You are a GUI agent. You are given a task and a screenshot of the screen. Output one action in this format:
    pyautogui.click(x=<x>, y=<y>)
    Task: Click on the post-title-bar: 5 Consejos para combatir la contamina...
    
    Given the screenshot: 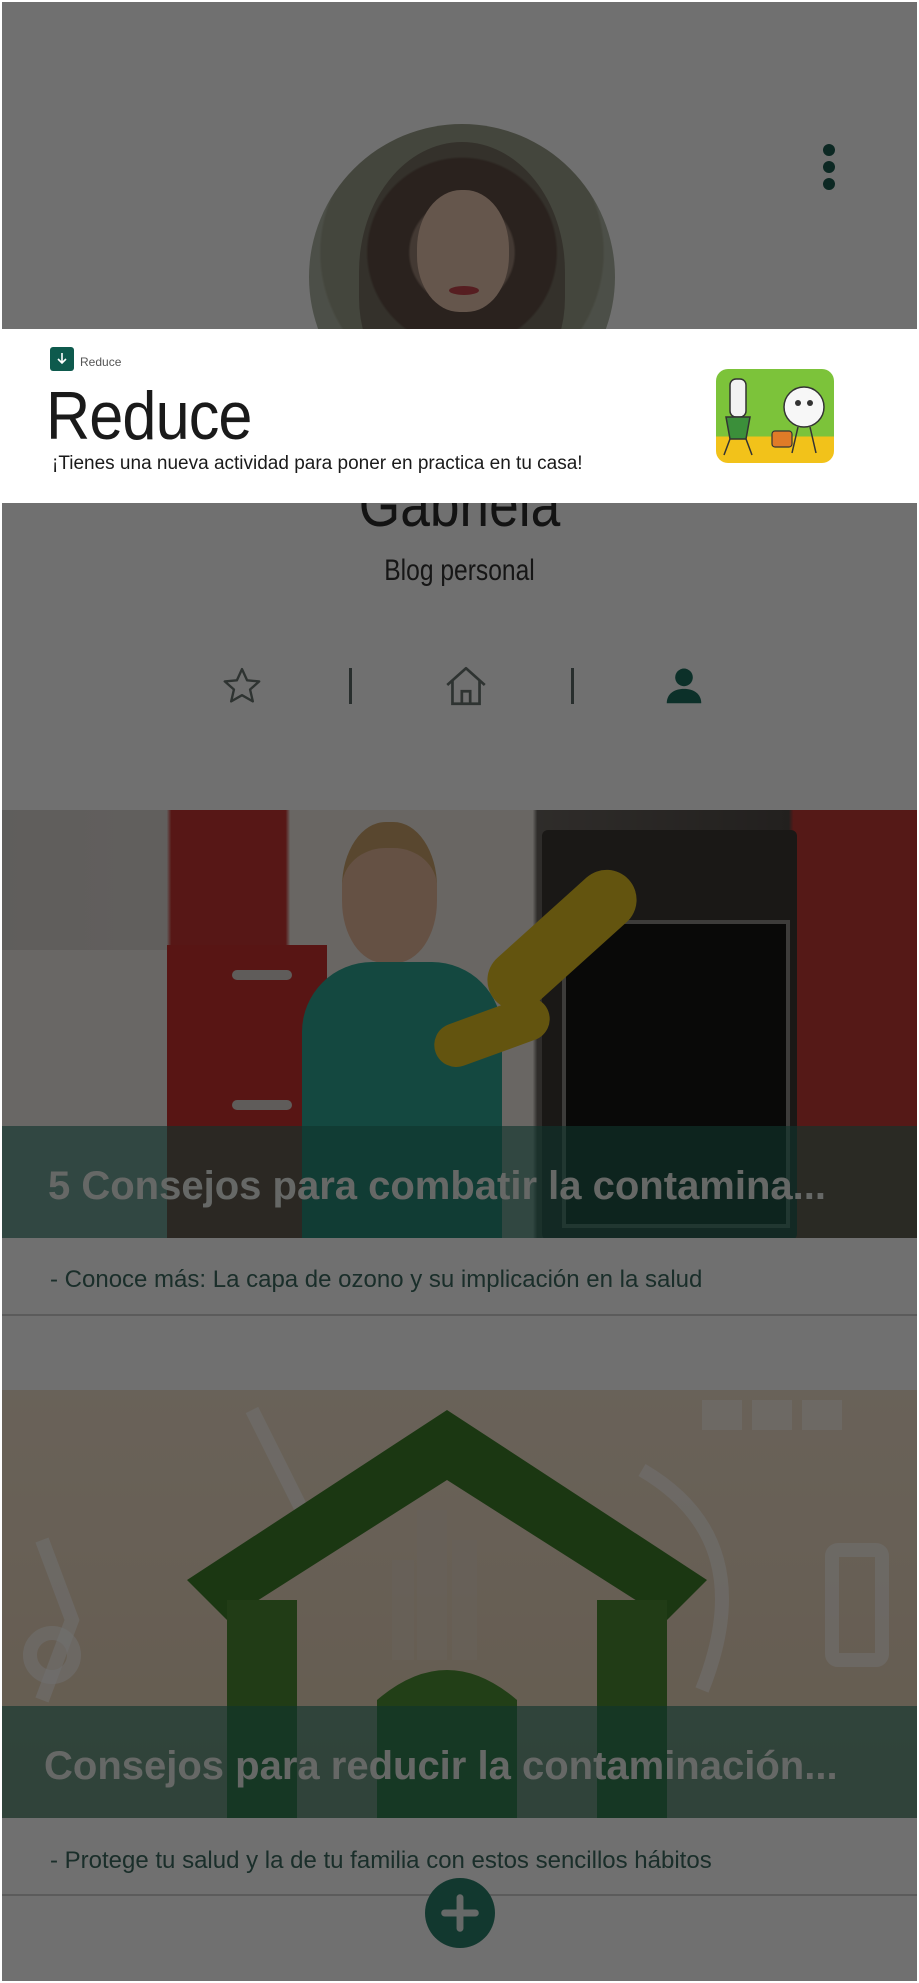 What is the action you would take?
    pyautogui.click(x=459, y=1182)
    